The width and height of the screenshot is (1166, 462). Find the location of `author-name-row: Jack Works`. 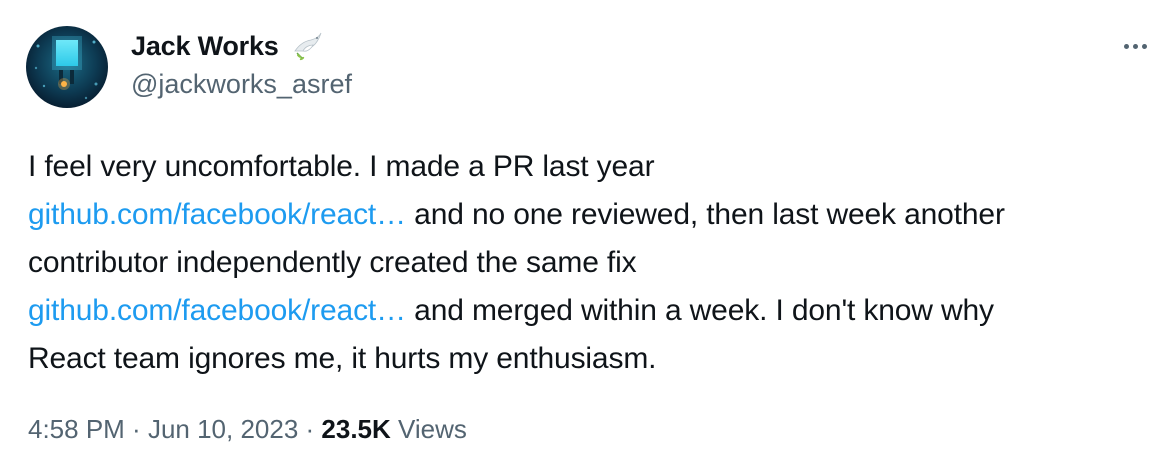

author-name-row: Jack Works is located at coordinates (228, 46).